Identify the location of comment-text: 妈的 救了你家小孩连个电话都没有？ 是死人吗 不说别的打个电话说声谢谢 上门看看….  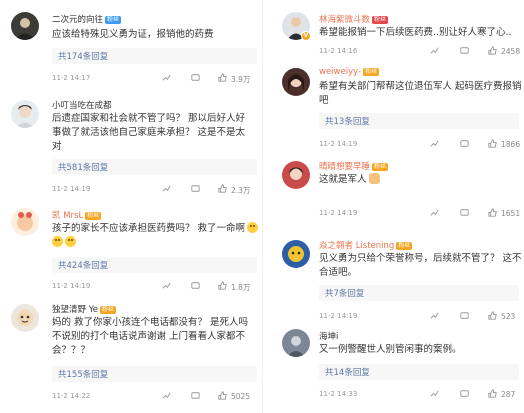
(150, 336).